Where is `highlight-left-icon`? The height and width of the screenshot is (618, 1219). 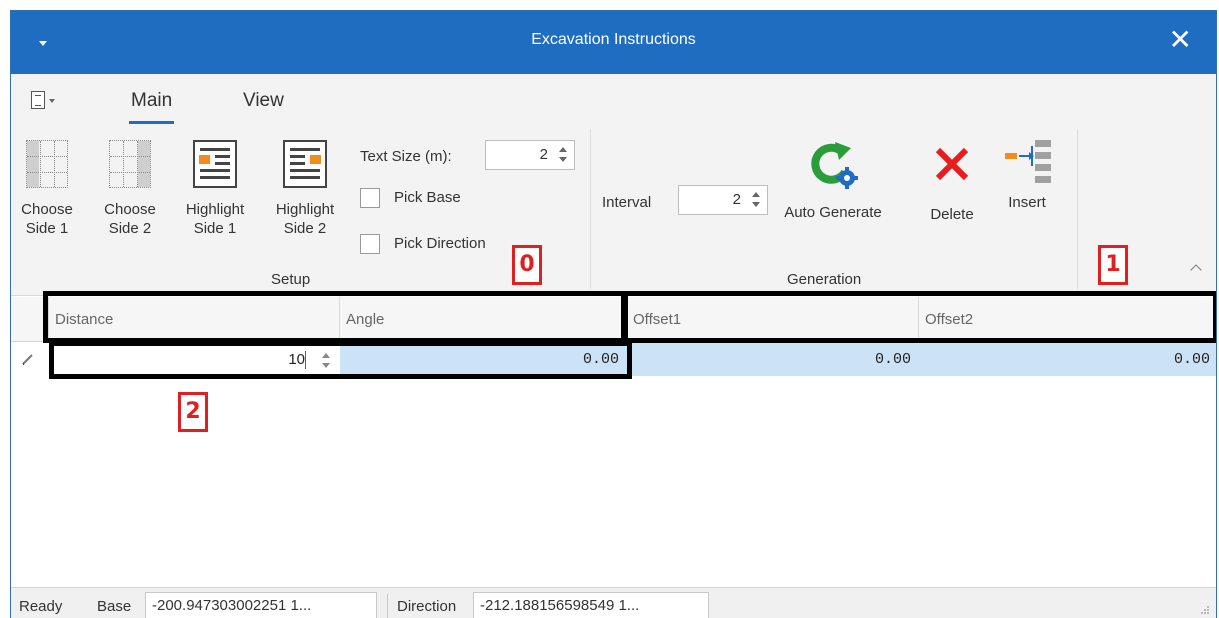
highlight-left-icon is located at coordinates (215, 164).